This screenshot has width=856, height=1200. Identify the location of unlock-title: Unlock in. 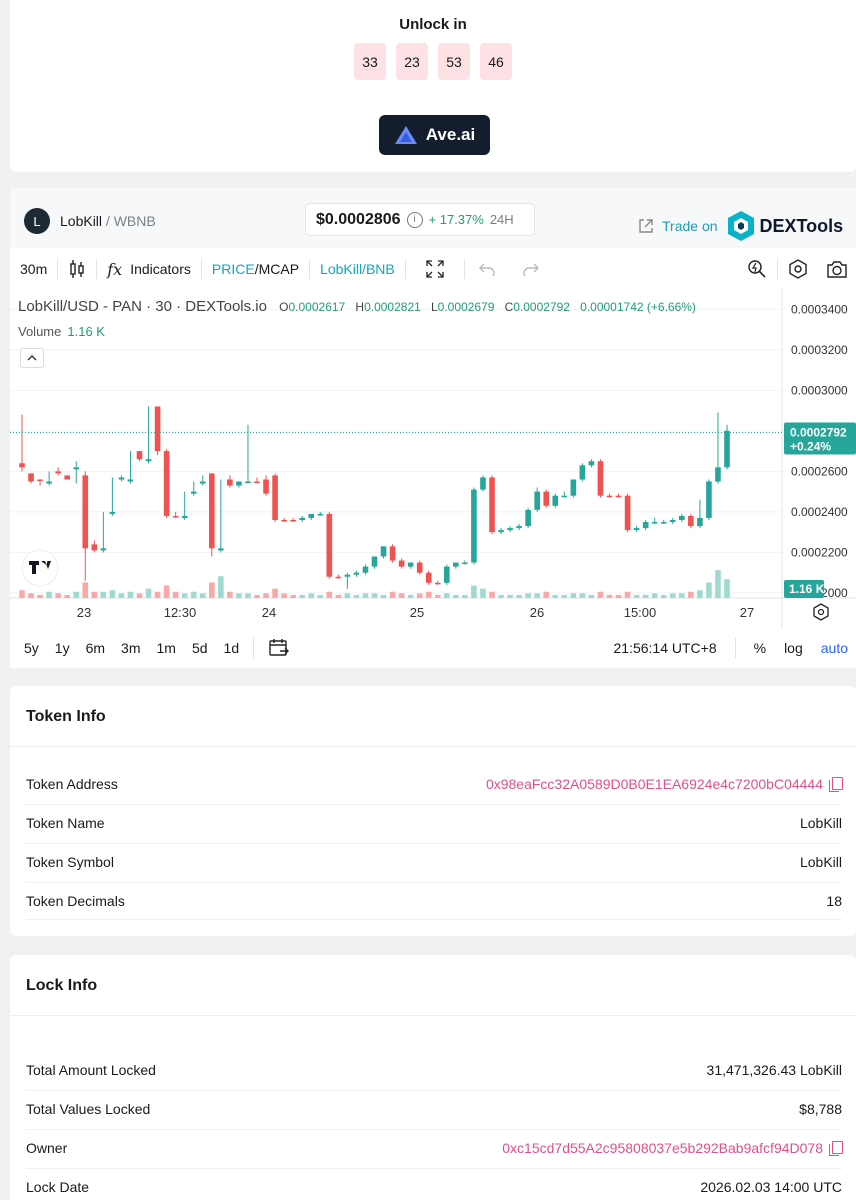
(433, 24).